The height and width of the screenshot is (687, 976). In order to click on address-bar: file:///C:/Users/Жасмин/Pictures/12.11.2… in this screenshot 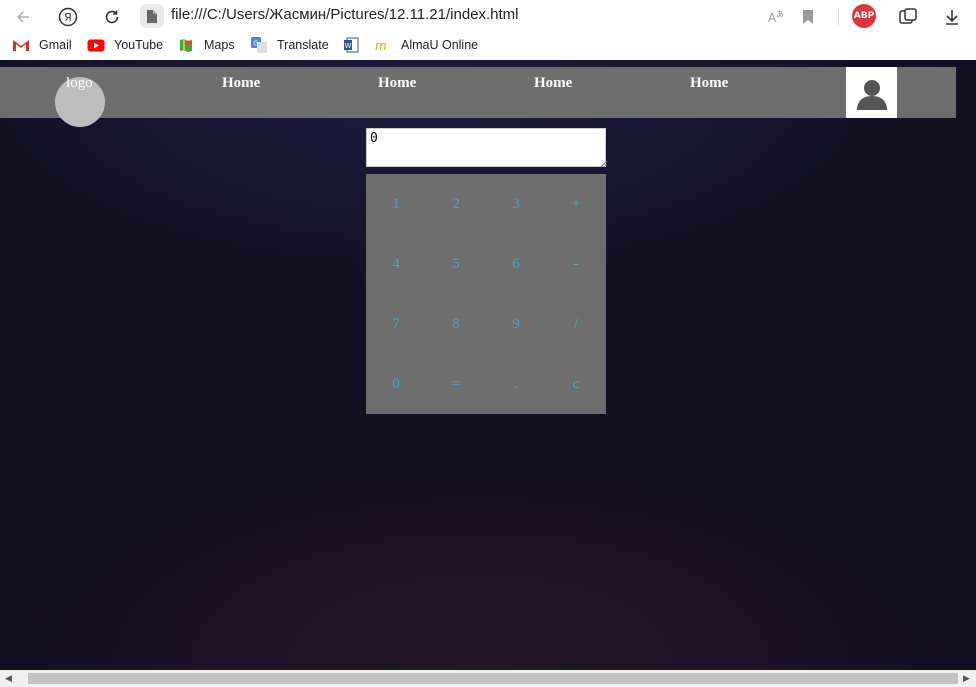, I will do `click(345, 14)`.